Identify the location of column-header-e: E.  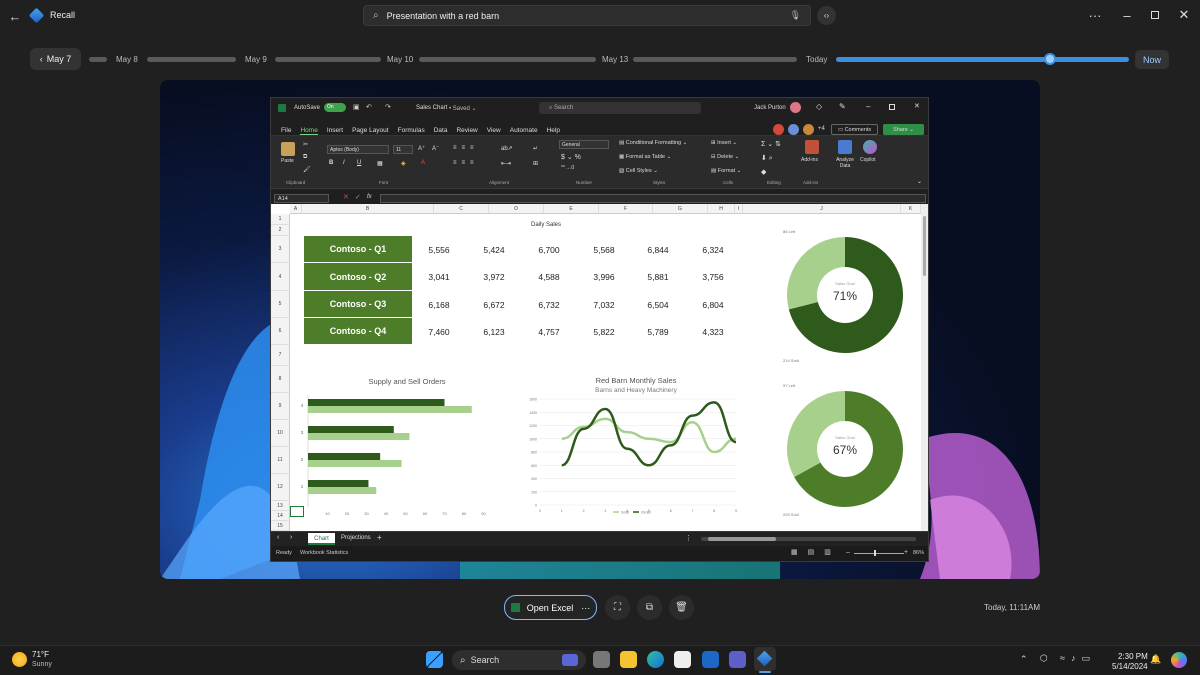
(571, 209).